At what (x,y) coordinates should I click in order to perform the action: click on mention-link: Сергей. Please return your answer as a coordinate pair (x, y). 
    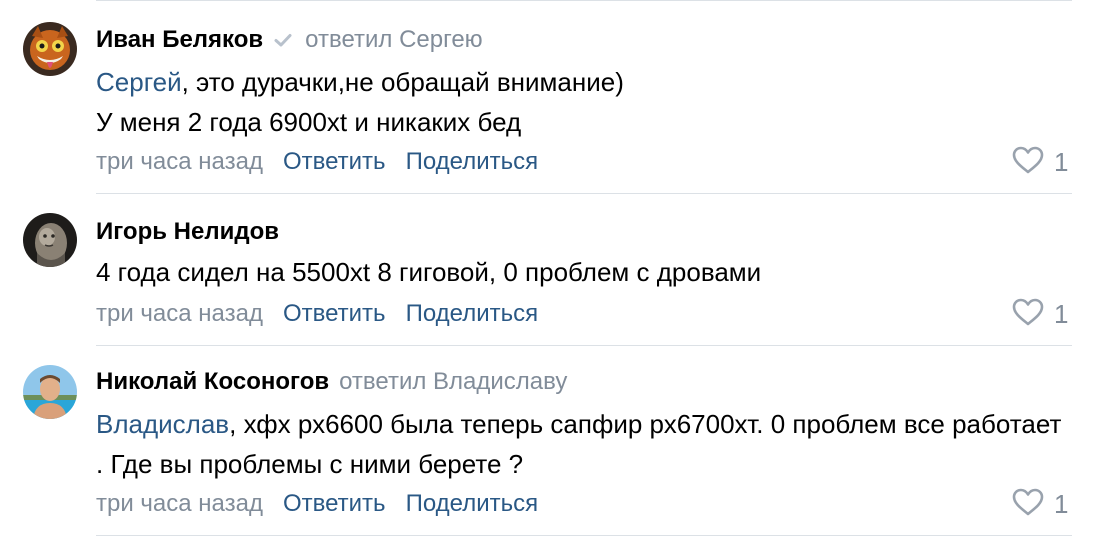
    Looking at the image, I should click on (139, 82).